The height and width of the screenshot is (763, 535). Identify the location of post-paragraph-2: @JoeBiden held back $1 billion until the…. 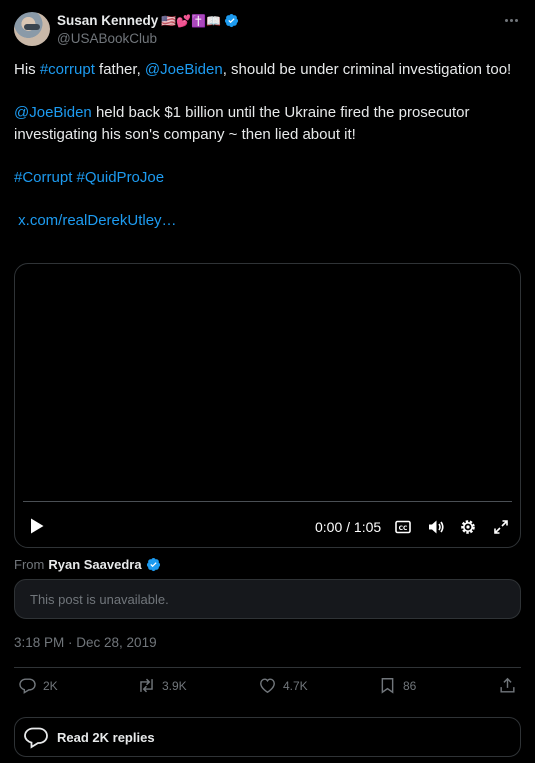
(267, 123).